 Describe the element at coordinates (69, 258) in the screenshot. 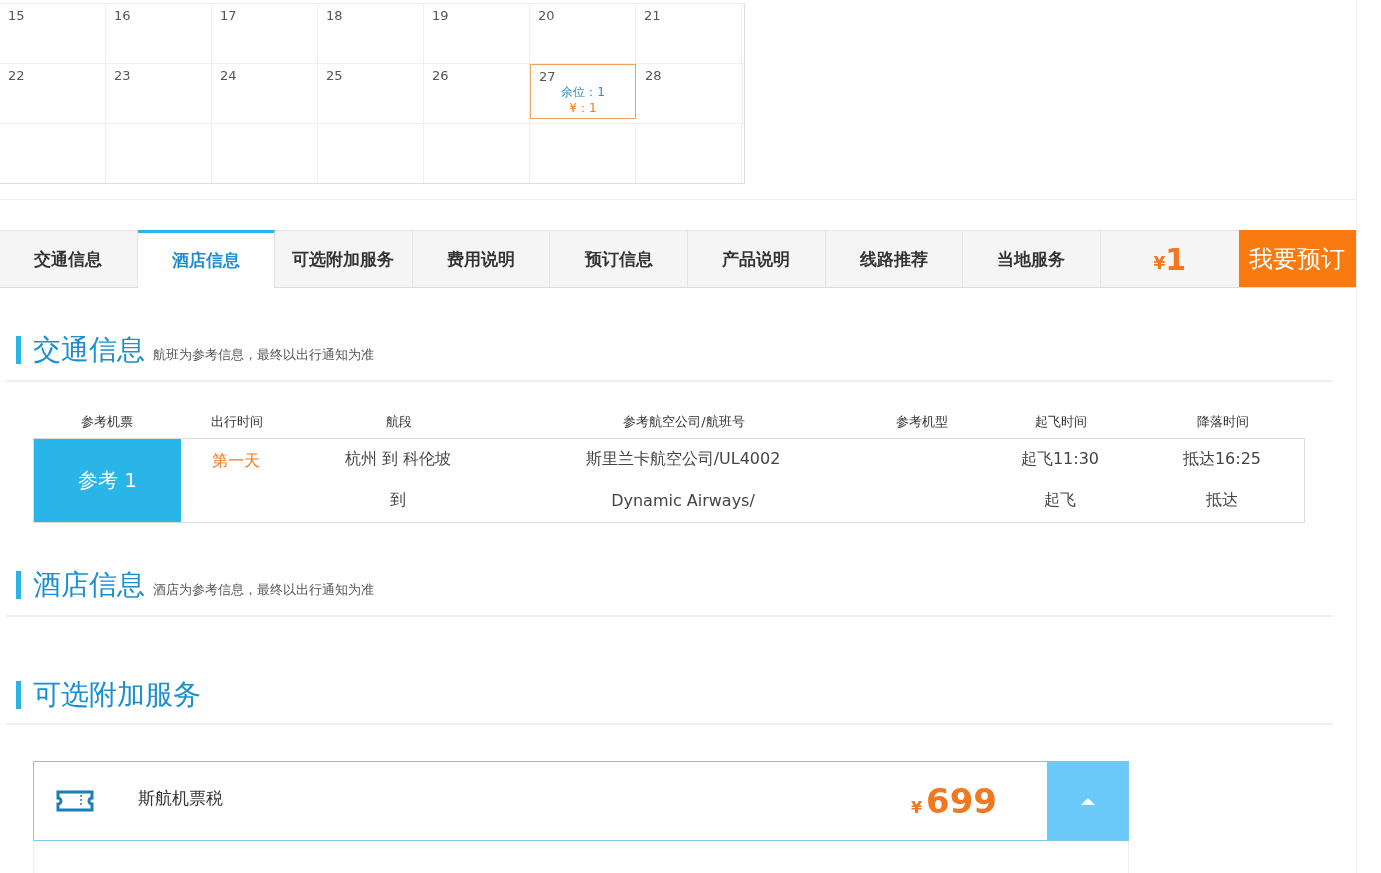

I see `section-tab: 交通信息` at that location.